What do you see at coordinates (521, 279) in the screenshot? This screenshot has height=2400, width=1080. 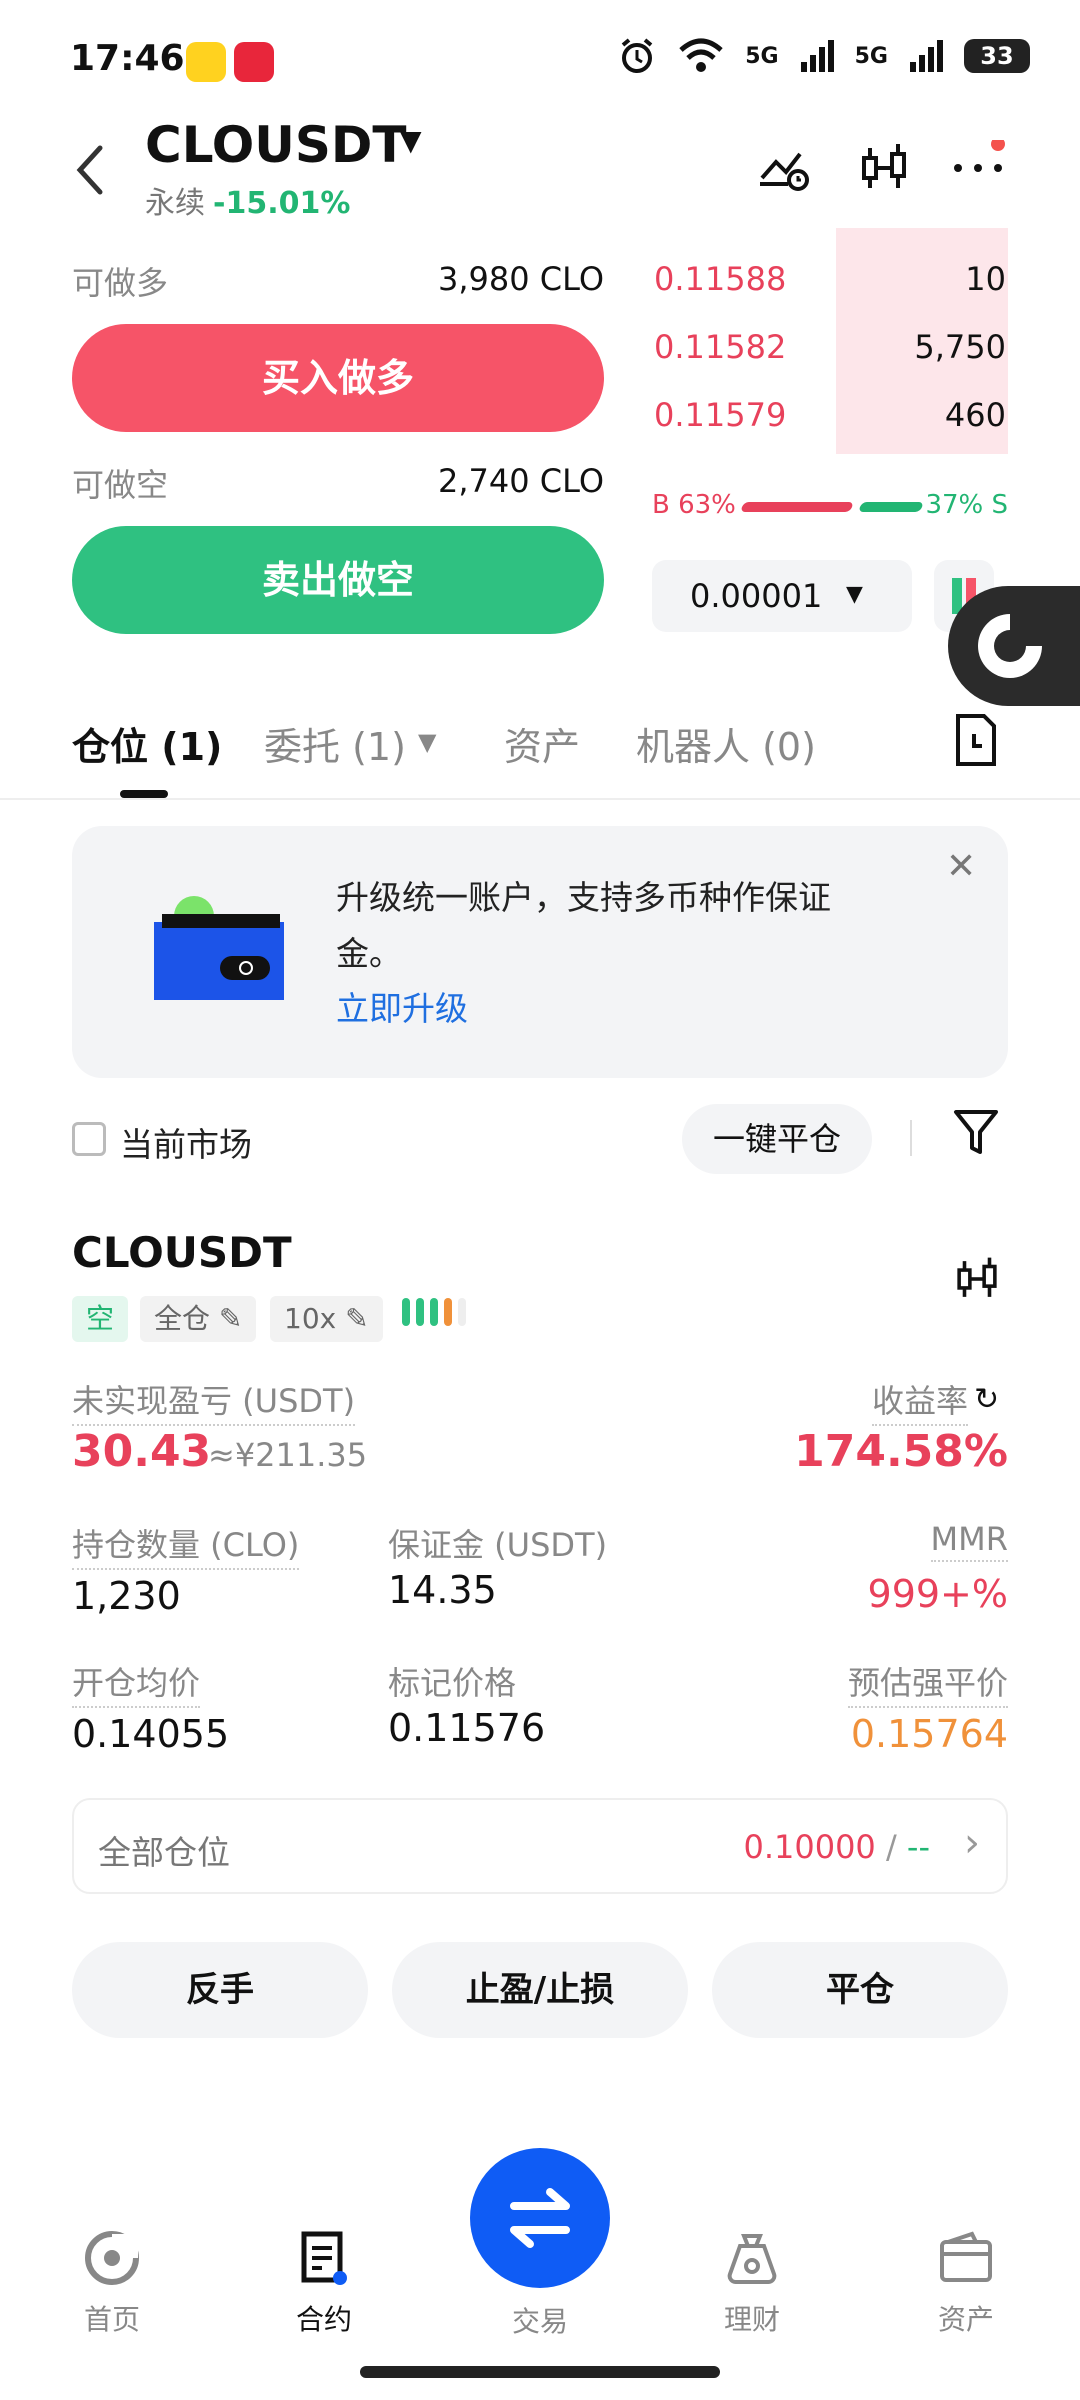 I see `long-available-value: 3,980 CLO` at bounding box center [521, 279].